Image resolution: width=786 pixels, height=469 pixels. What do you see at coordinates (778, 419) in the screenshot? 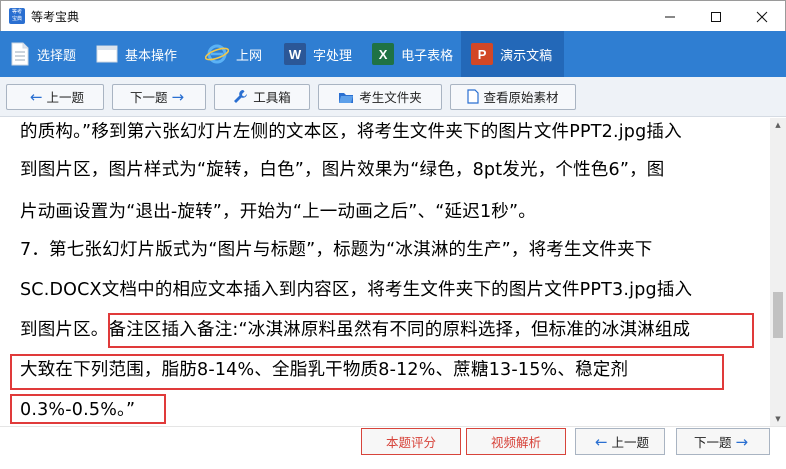
I see `scroll-down-icon: ▼` at bounding box center [778, 419].